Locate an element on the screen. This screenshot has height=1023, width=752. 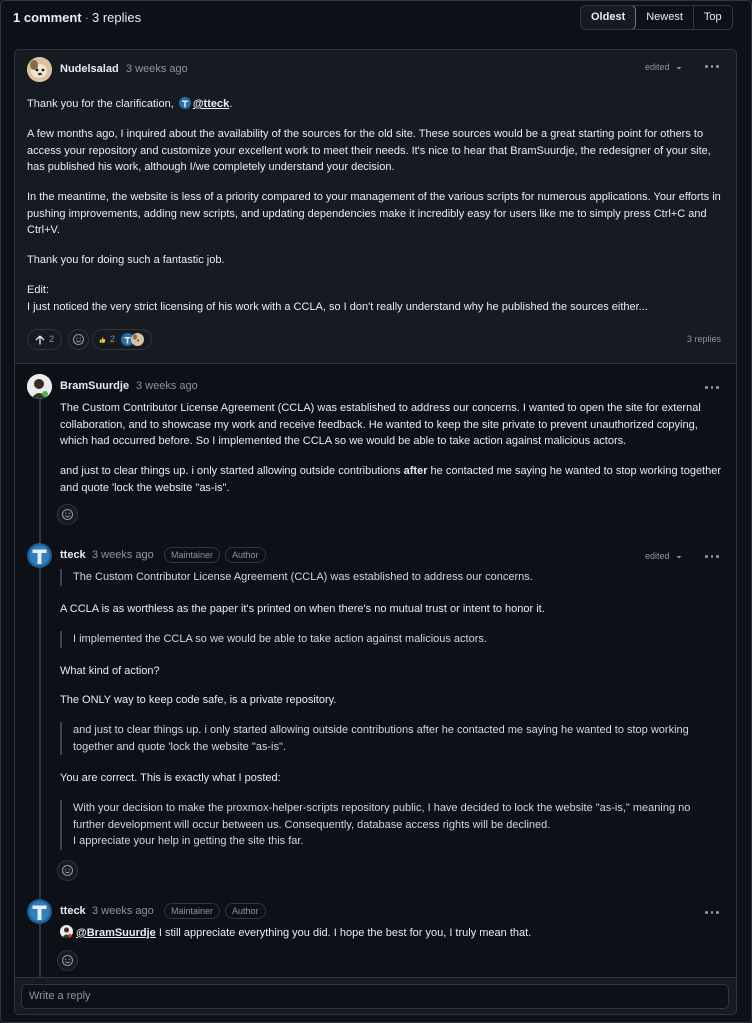
tteck-mini-avatar-icon is located at coordinates (184, 103).